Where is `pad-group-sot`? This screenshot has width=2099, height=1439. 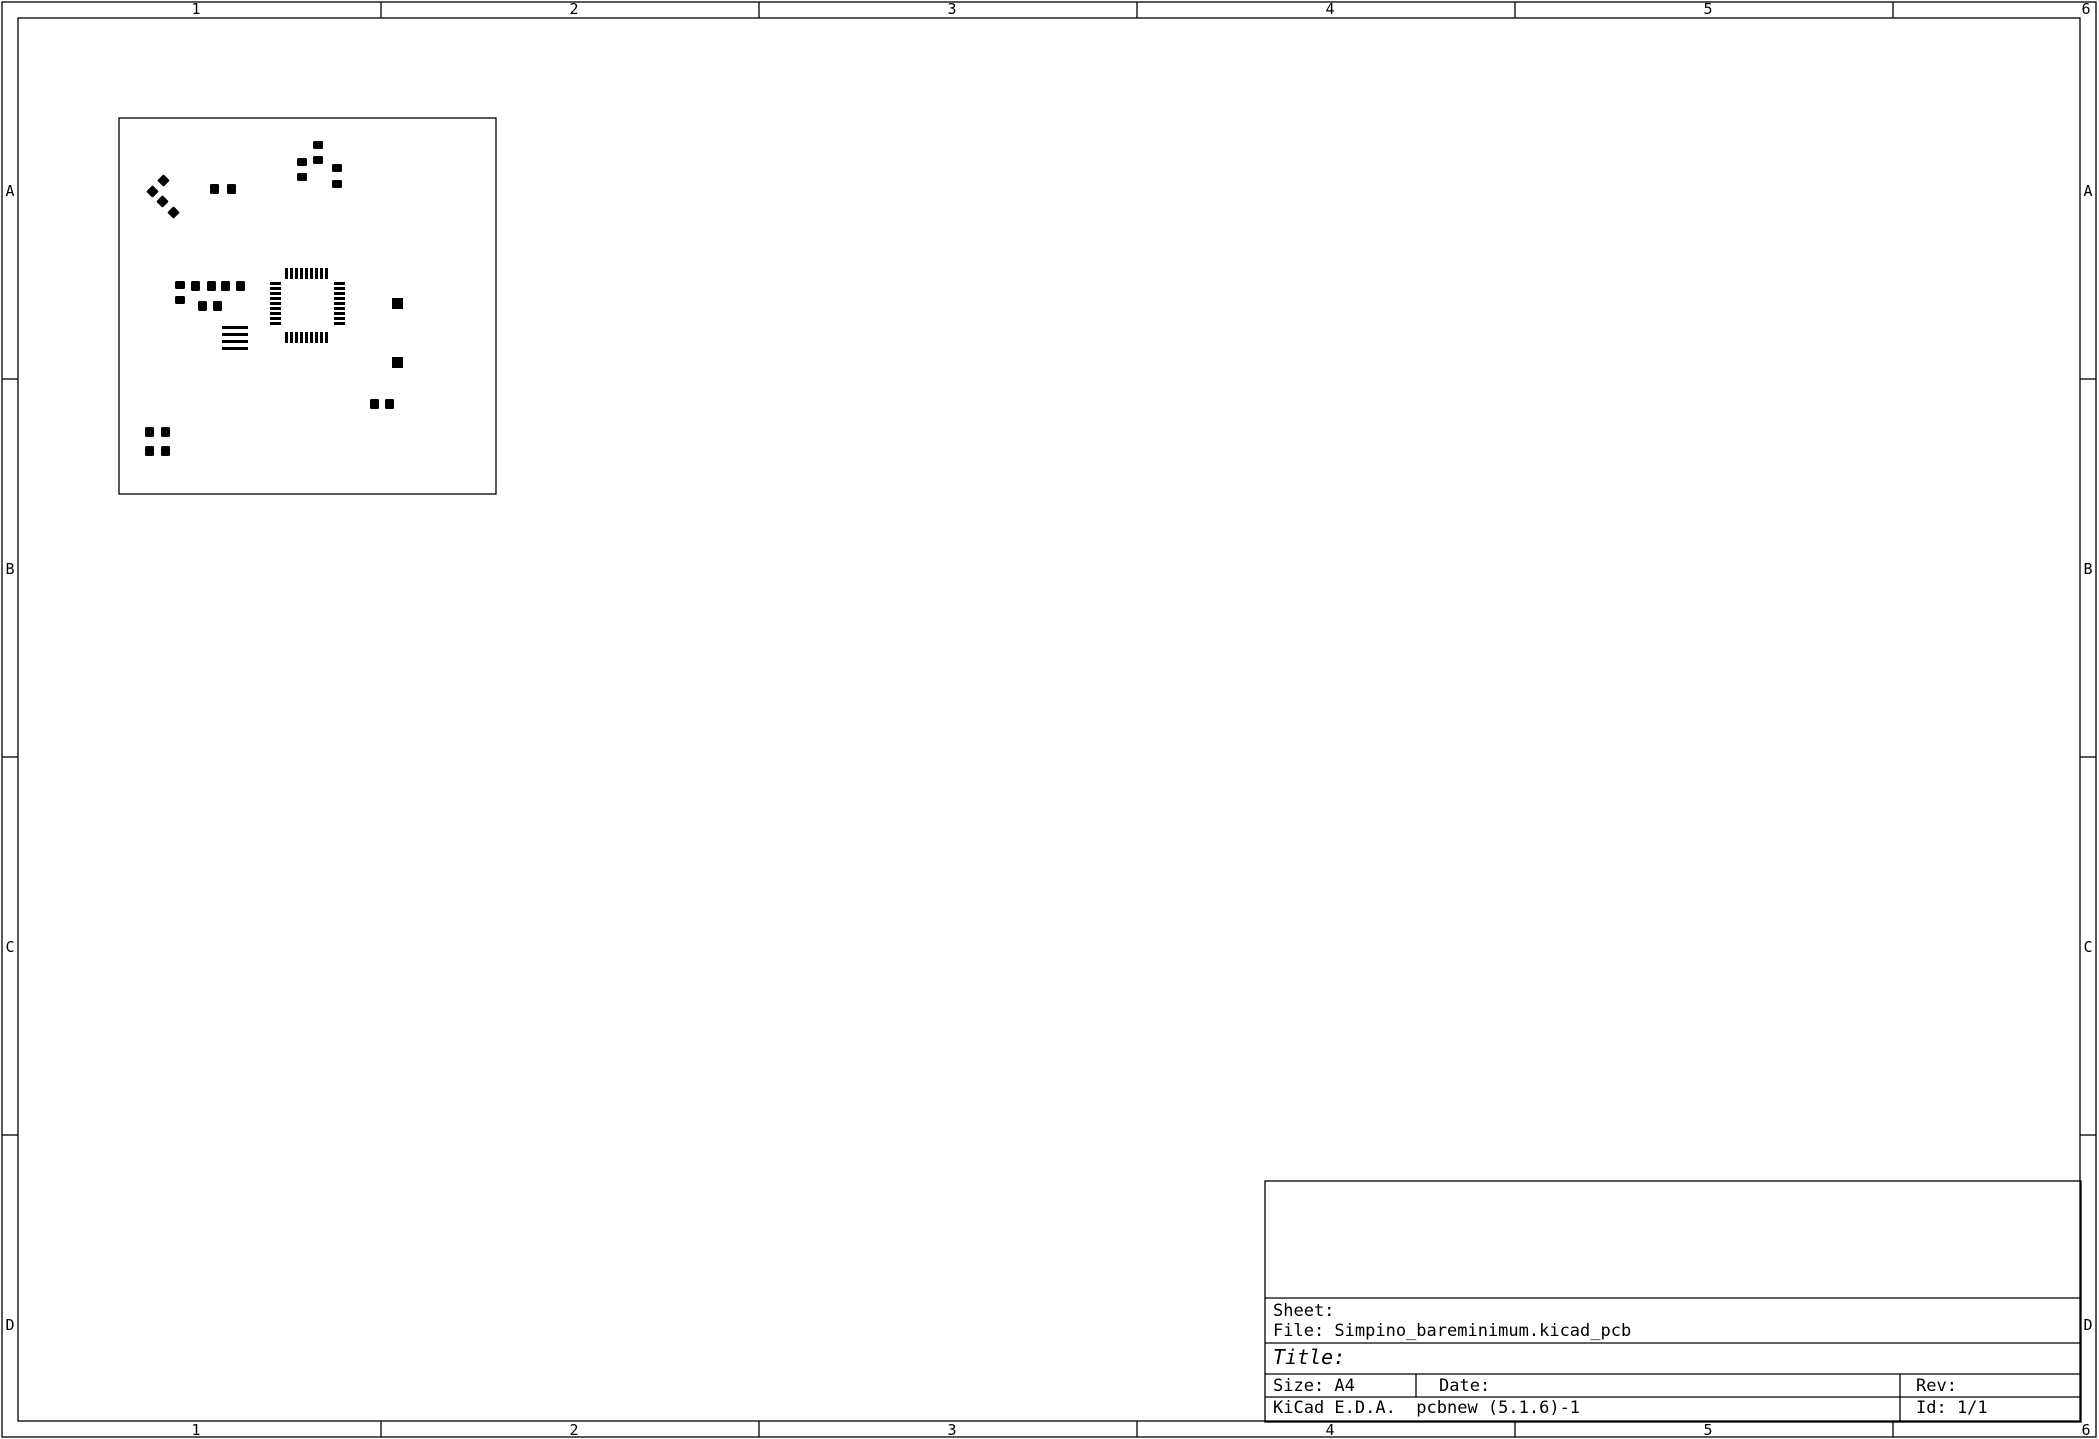
pad-group-sot is located at coordinates (319, 164).